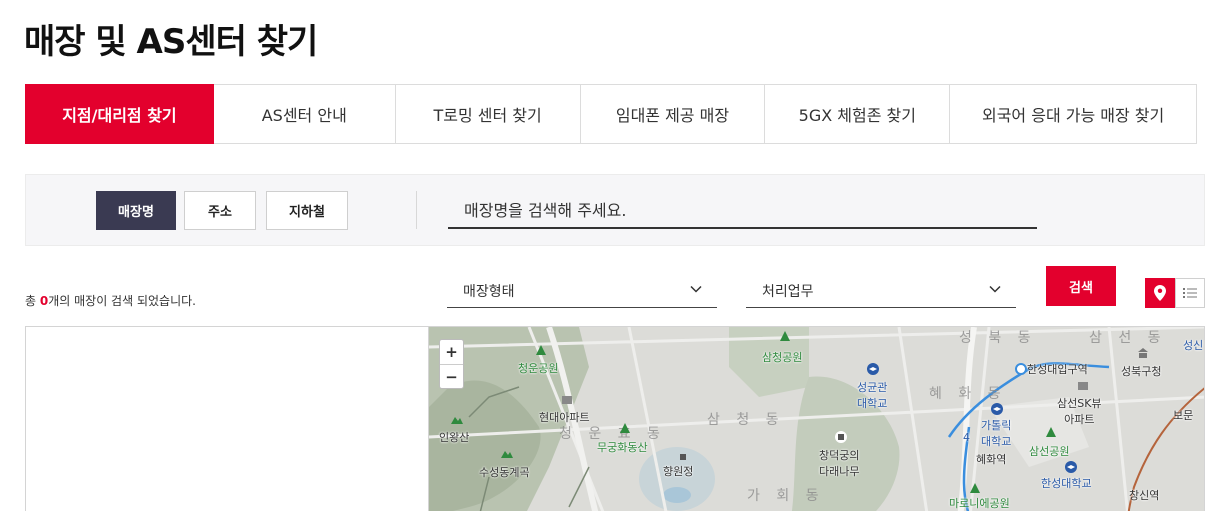  What do you see at coordinates (839, 463) in the screenshot?
I see `place-label: 창덕궁의 다래나무` at bounding box center [839, 463].